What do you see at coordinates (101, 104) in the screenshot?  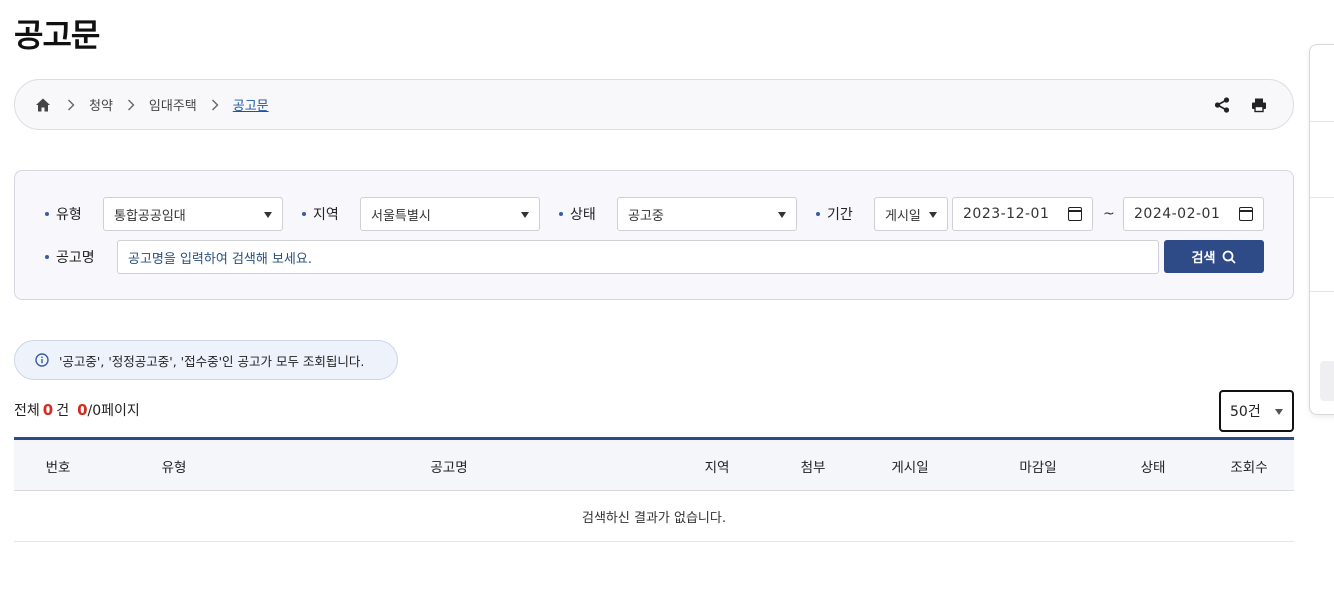 I see `breadcrumb-item-subscription: 청약` at bounding box center [101, 104].